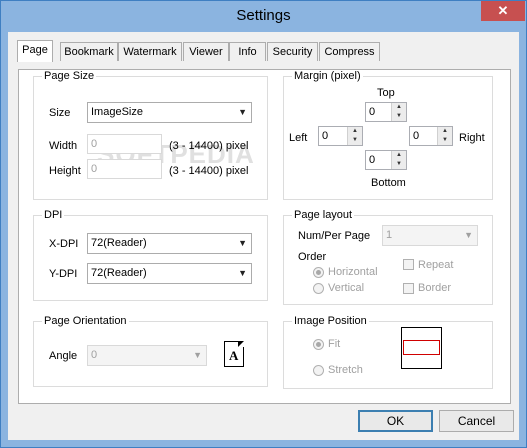  I want to click on image-position-group: Image Position, so click(388, 352).